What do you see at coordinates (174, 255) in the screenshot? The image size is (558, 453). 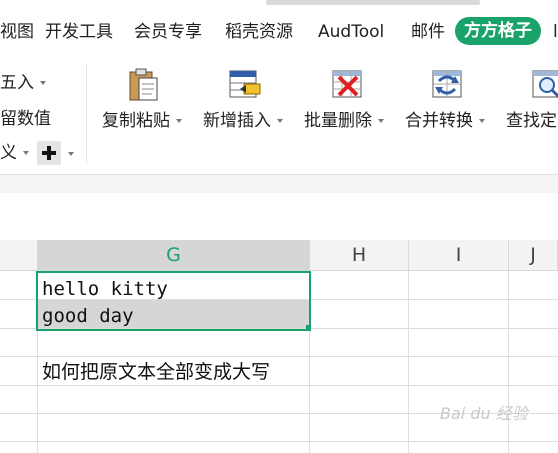 I see `column-header-g: G` at bounding box center [174, 255].